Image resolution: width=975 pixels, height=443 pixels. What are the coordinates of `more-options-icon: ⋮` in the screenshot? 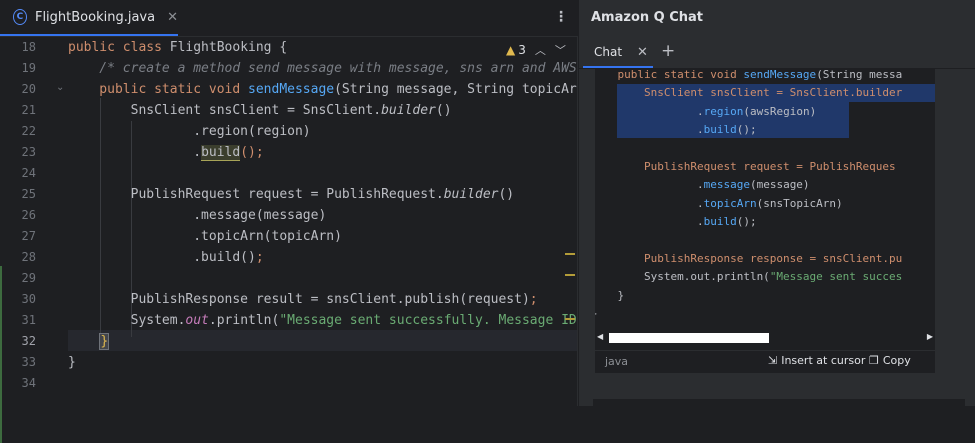 It's located at (561, 17).